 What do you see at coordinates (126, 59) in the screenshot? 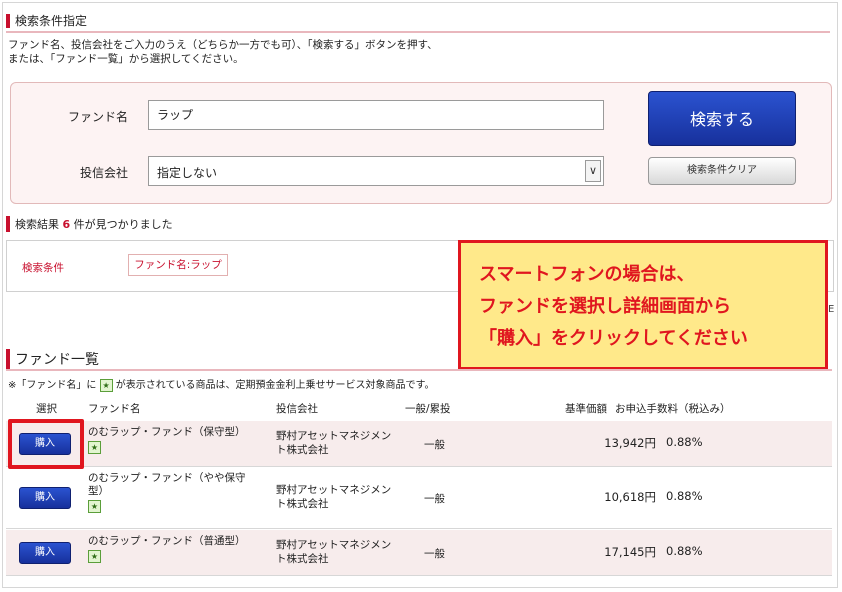
I see `instruction-line-2: または、「ファンド一覧」から選択してください。` at bounding box center [126, 59].